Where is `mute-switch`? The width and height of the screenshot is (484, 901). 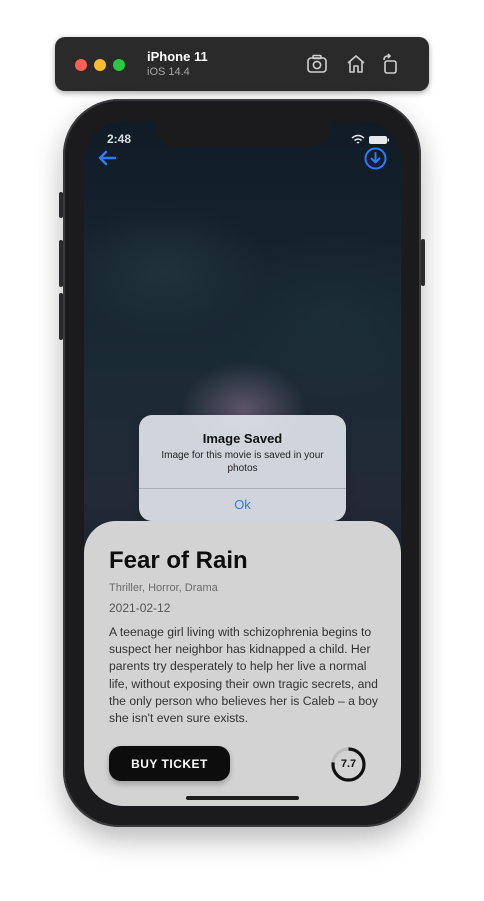
mute-switch is located at coordinates (61, 205).